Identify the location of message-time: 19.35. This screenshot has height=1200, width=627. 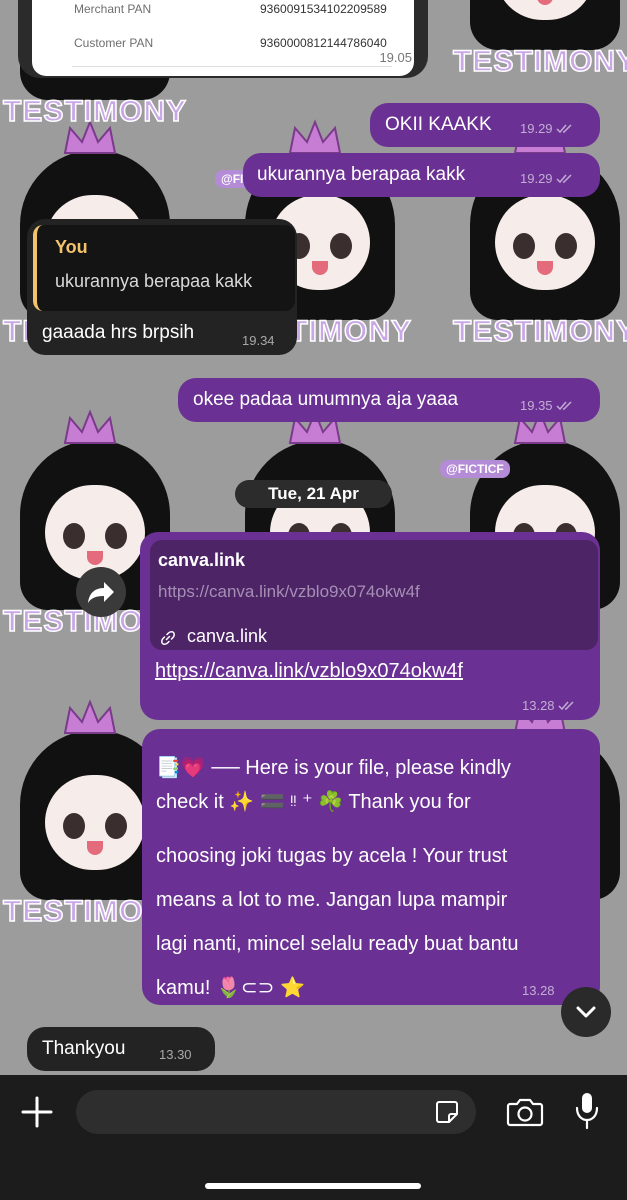
(547, 405).